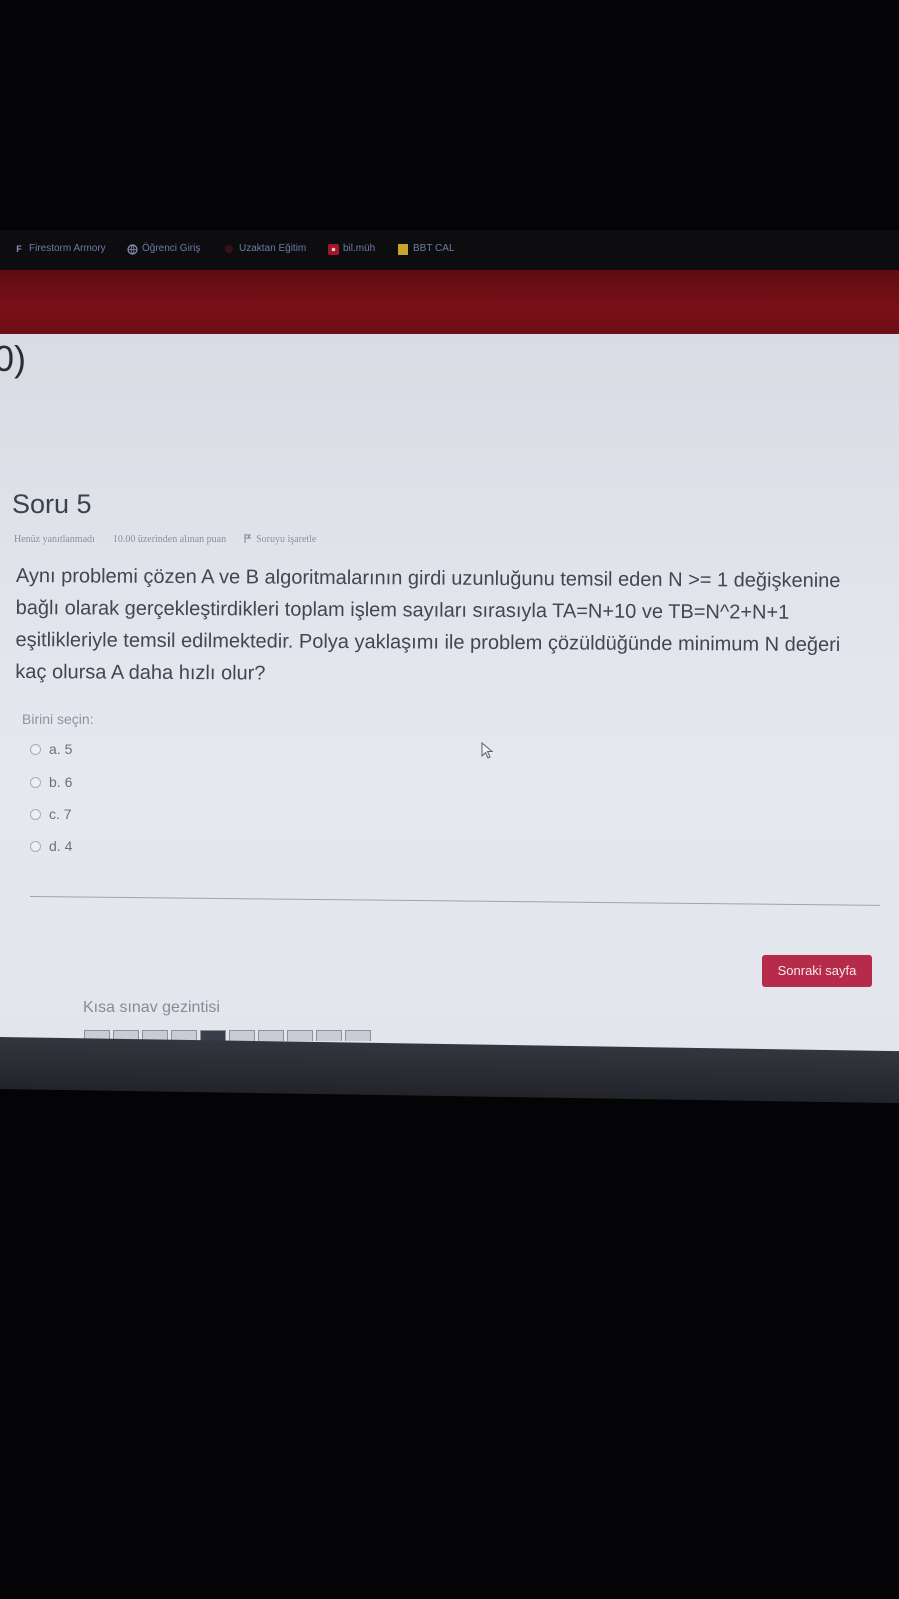 Image resolution: width=899 pixels, height=1599 pixels. I want to click on mouse-cursor-icon, so click(487, 750).